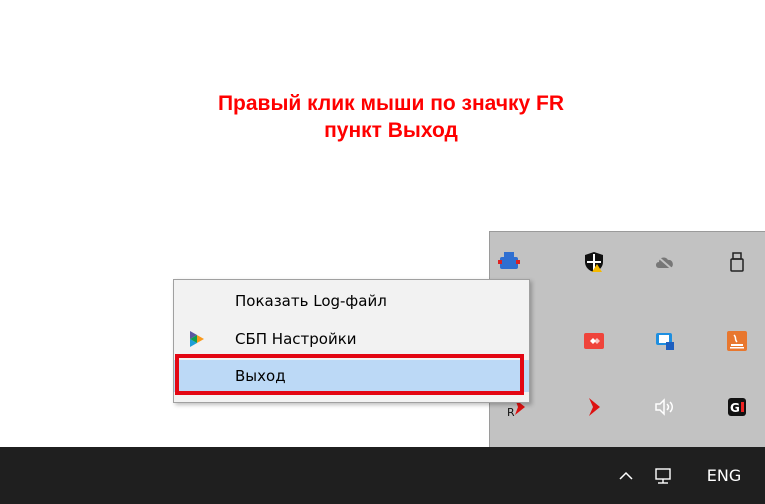  What do you see at coordinates (626, 475) in the screenshot?
I see `chevron-up-icon` at bounding box center [626, 475].